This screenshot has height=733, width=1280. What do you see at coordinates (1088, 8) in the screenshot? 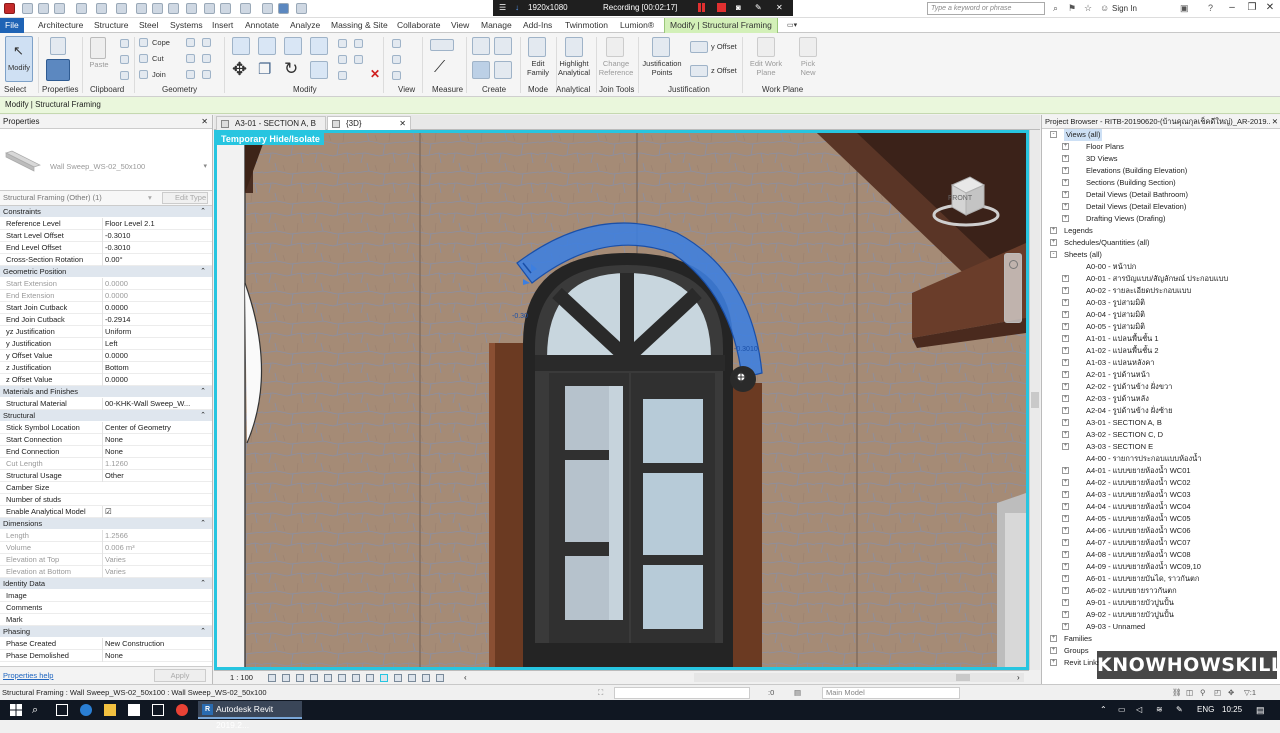
I see `favorites-icon: ☆` at bounding box center [1088, 8].